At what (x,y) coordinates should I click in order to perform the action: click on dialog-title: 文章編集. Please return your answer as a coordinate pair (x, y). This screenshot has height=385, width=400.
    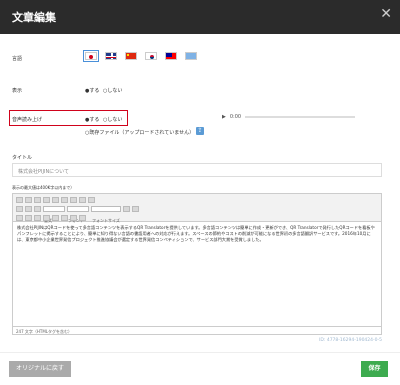
    Looking at the image, I should click on (34, 17).